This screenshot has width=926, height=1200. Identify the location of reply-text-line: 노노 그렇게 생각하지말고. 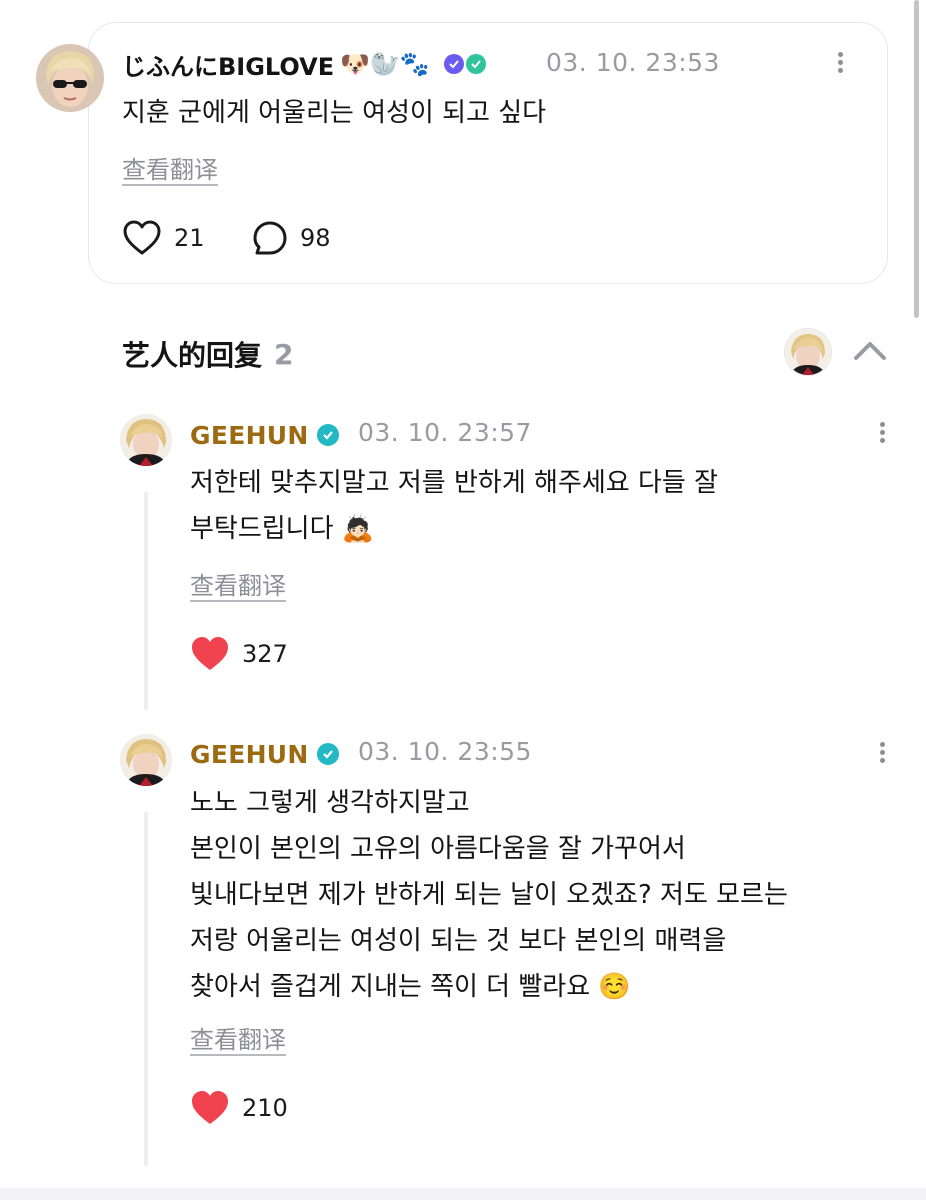
(330, 803).